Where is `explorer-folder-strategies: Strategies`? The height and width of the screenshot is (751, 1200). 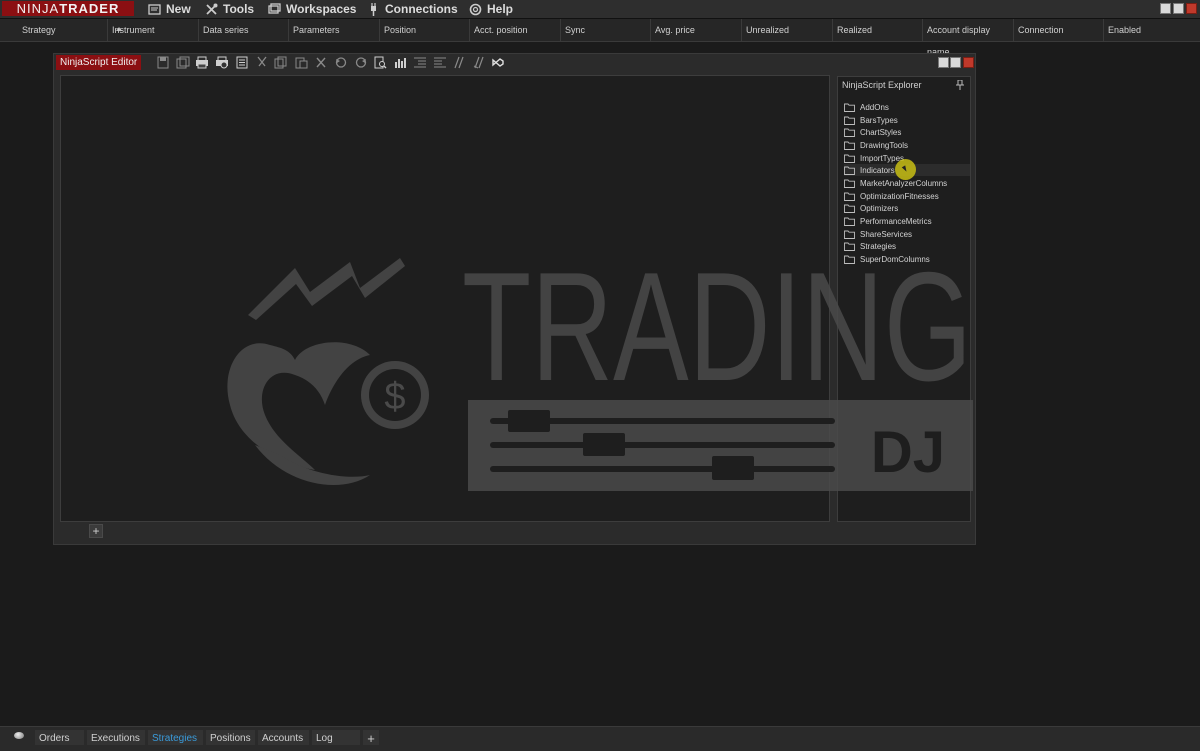
explorer-folder-strategies: Strategies is located at coordinates (870, 246).